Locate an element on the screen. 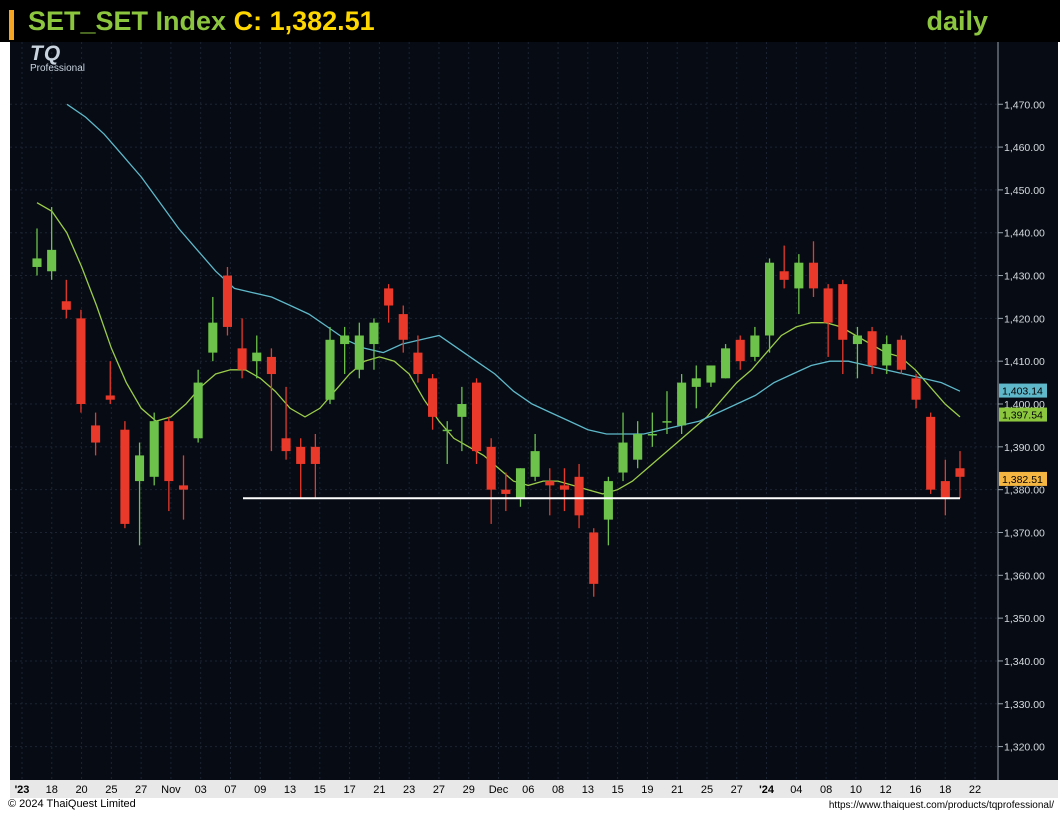 This screenshot has height=816, width=1060. x-tick-label: 04 is located at coordinates (796, 790).